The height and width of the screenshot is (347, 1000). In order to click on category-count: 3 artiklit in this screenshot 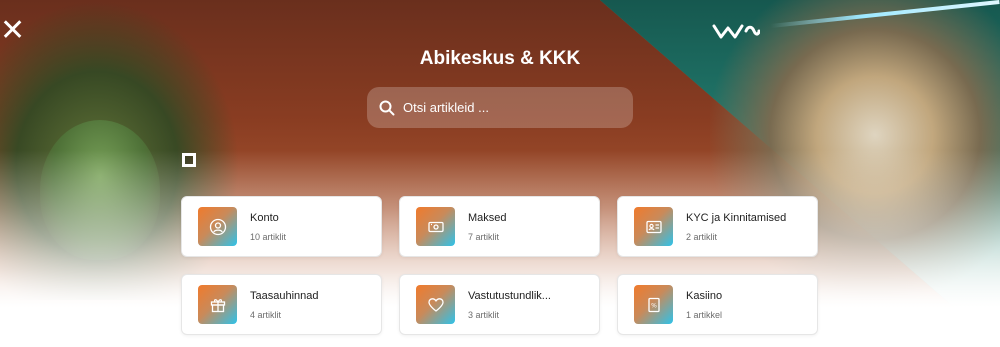, I will do `click(484, 314)`.